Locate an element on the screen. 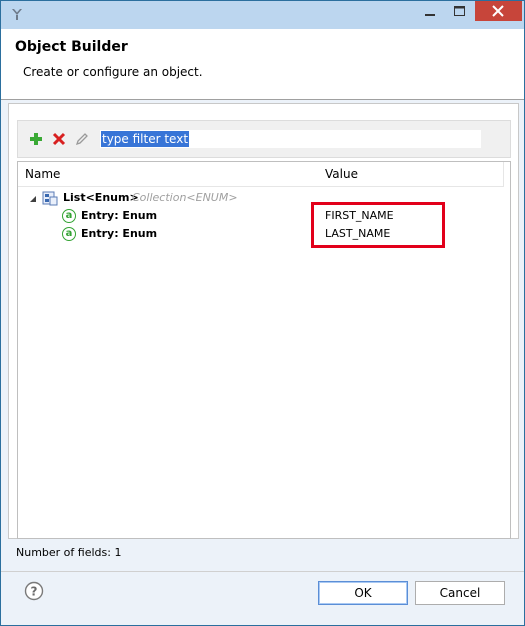 Image resolution: width=525 pixels, height=626 pixels. close-button is located at coordinates (498, 11).